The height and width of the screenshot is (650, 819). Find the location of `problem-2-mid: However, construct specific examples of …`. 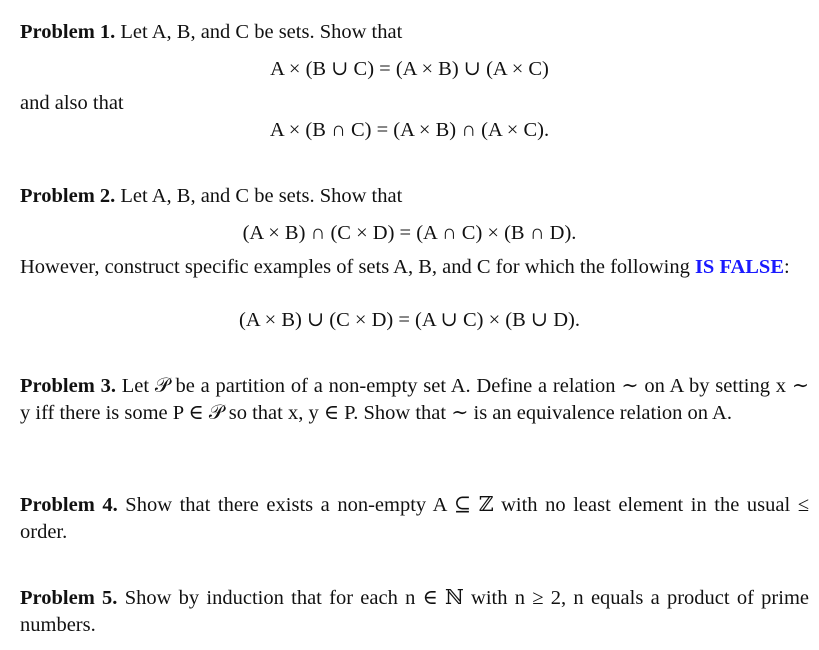

problem-2-mid: However, construct specific examples of … is located at coordinates (355, 267).